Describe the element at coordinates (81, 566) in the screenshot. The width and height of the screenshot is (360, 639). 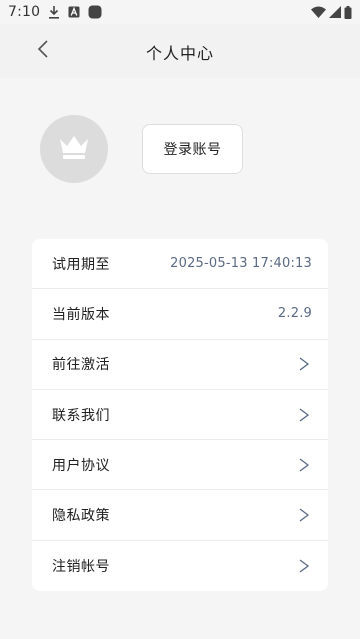
I see `cancel-account-label: 注销帐号` at that location.